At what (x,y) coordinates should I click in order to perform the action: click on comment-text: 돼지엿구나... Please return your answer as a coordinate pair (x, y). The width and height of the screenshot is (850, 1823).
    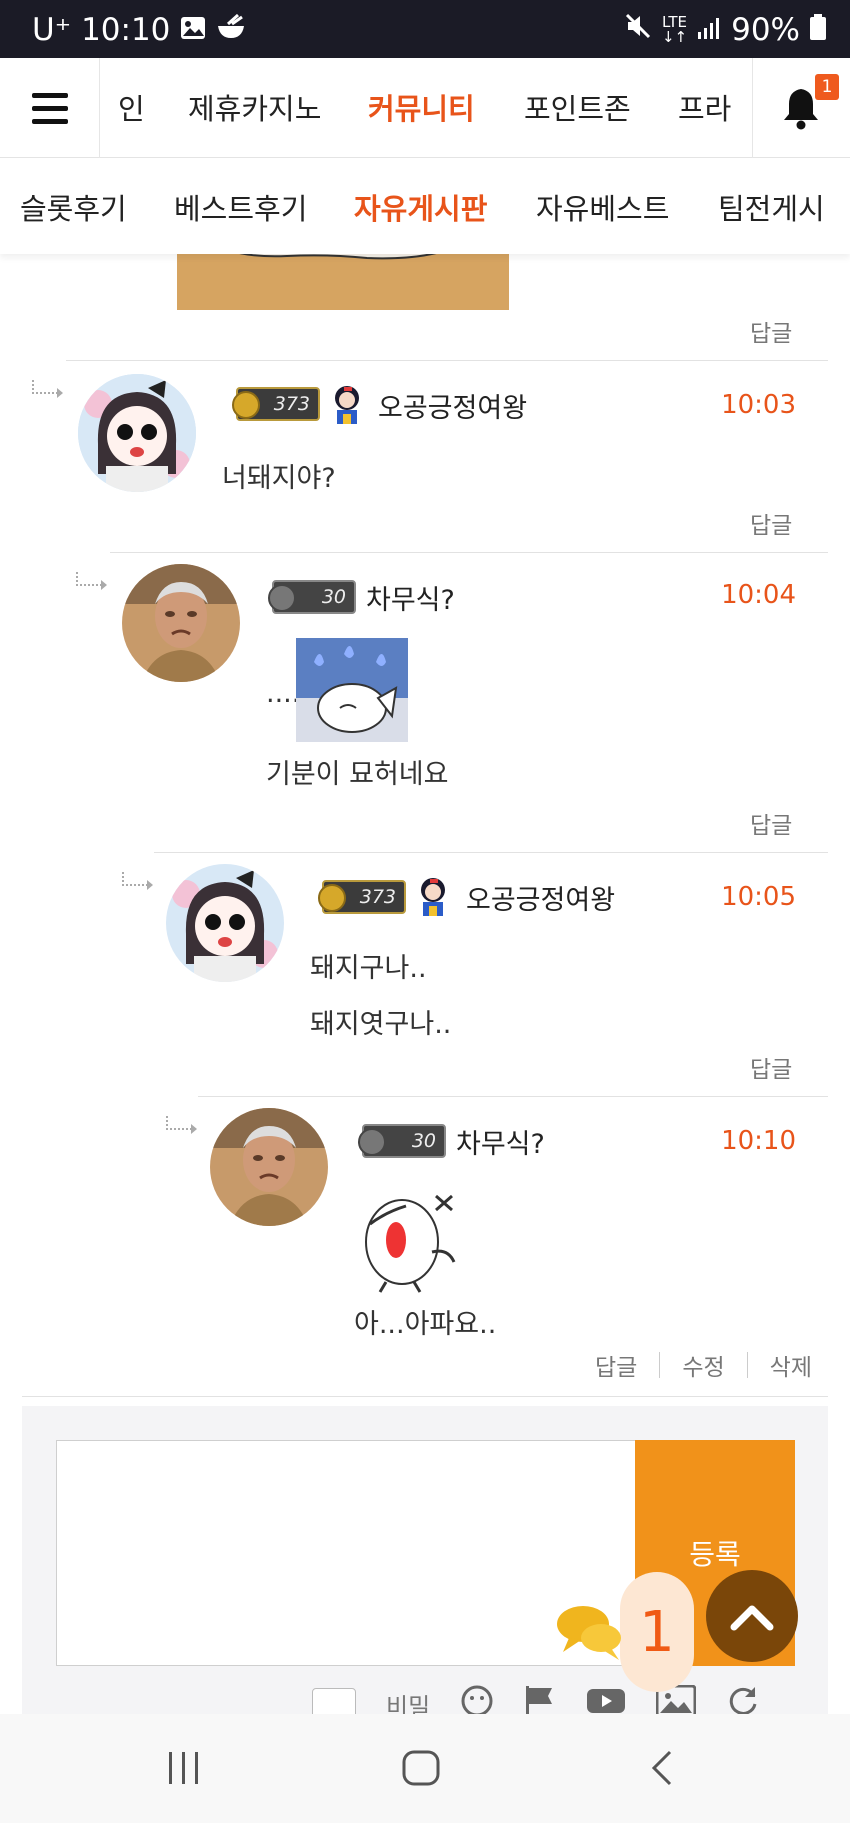
    Looking at the image, I should click on (381, 1024).